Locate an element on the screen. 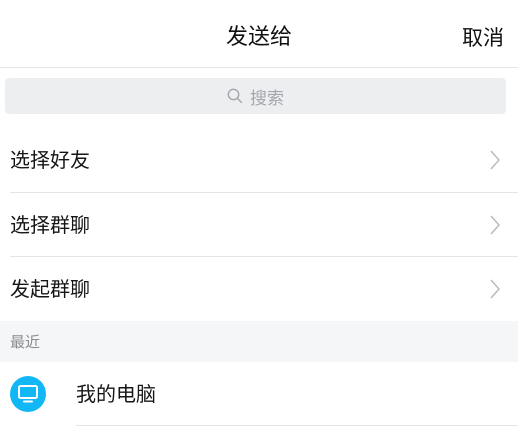 Image resolution: width=518 pixels, height=432 pixels. menu-item-start-group: 发起群聊 is located at coordinates (259, 289).